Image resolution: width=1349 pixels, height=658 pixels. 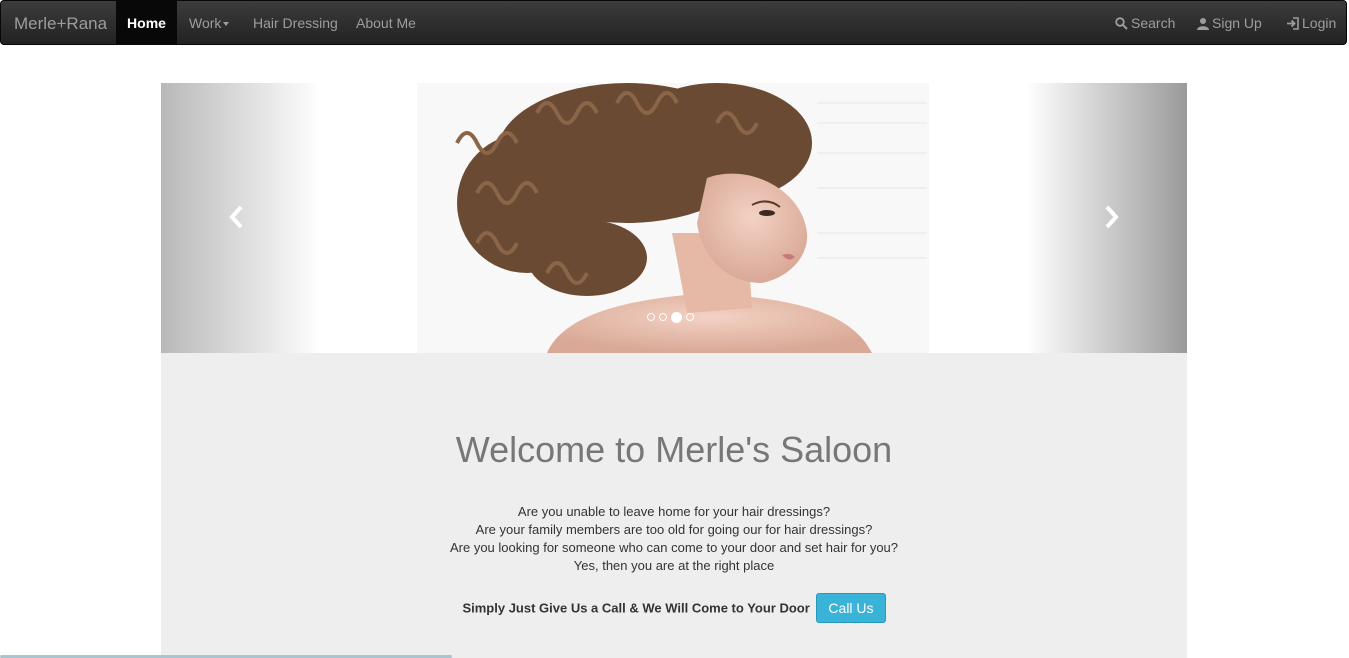 I want to click on nav-hair-dressing-label: Hair Dressing, so click(x=295, y=23).